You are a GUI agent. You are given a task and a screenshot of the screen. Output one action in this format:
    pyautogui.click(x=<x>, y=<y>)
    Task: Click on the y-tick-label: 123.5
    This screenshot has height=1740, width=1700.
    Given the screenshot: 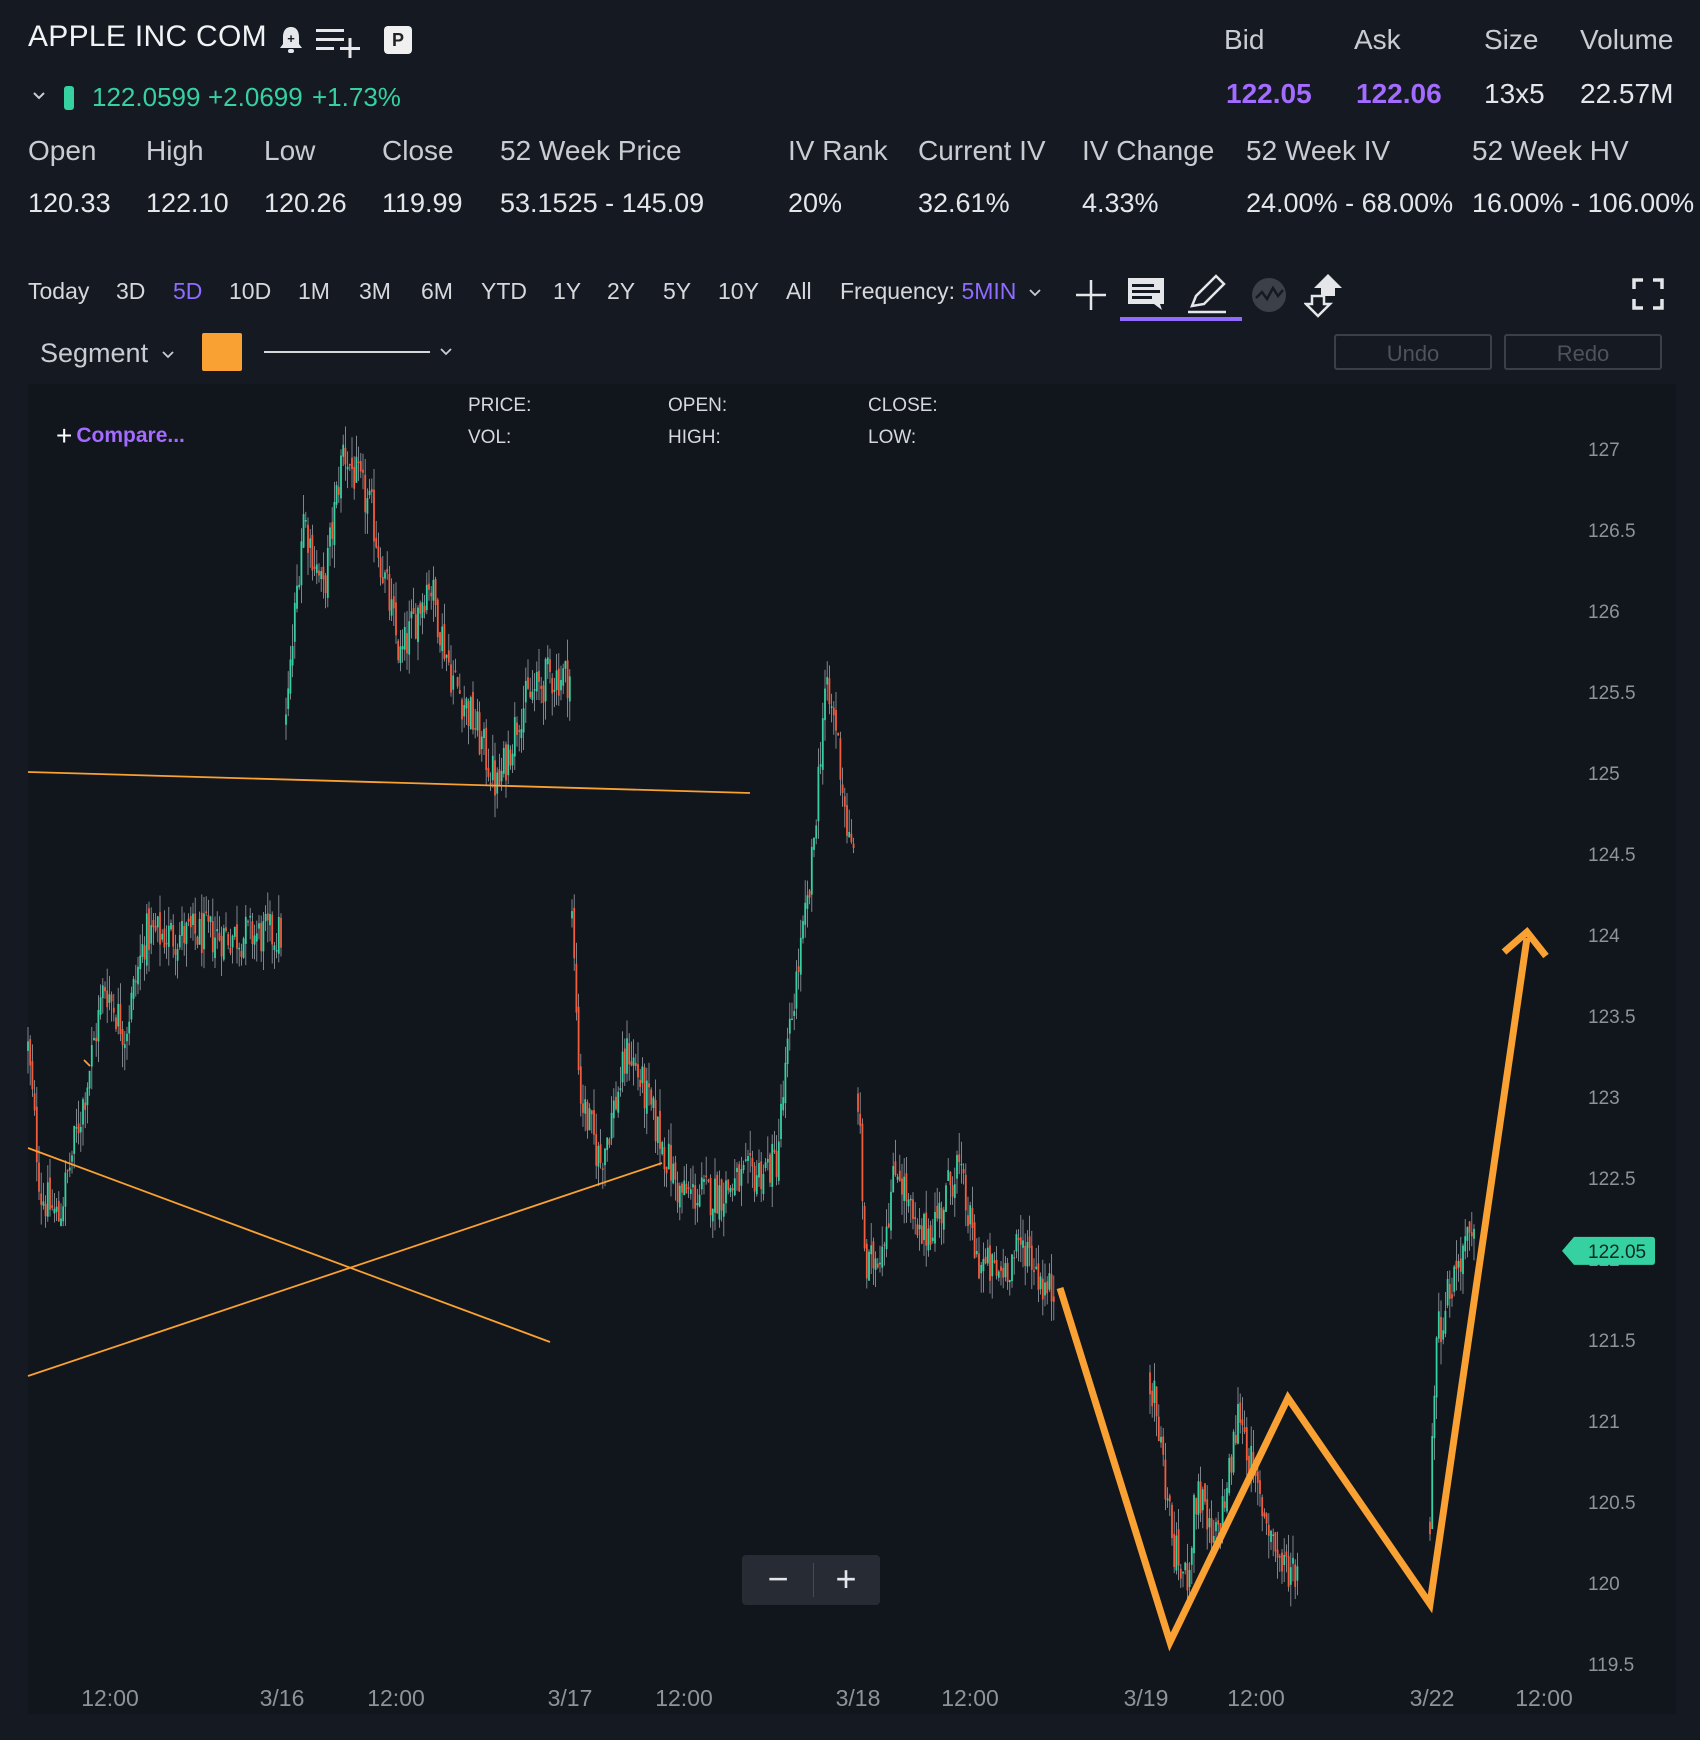 What is the action you would take?
    pyautogui.click(x=1612, y=1017)
    